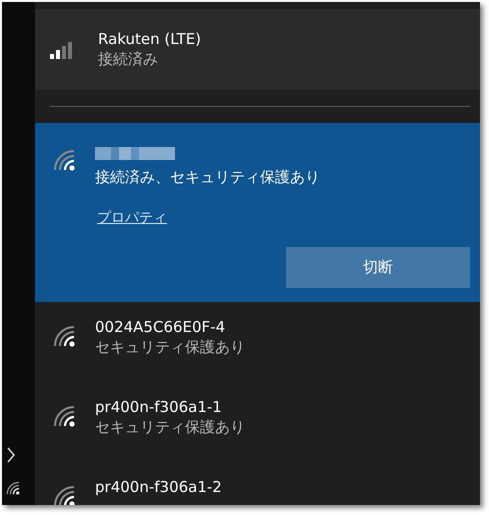 The image size is (489, 515). I want to click on network-name: pr400n-f306a1-1, so click(159, 407).